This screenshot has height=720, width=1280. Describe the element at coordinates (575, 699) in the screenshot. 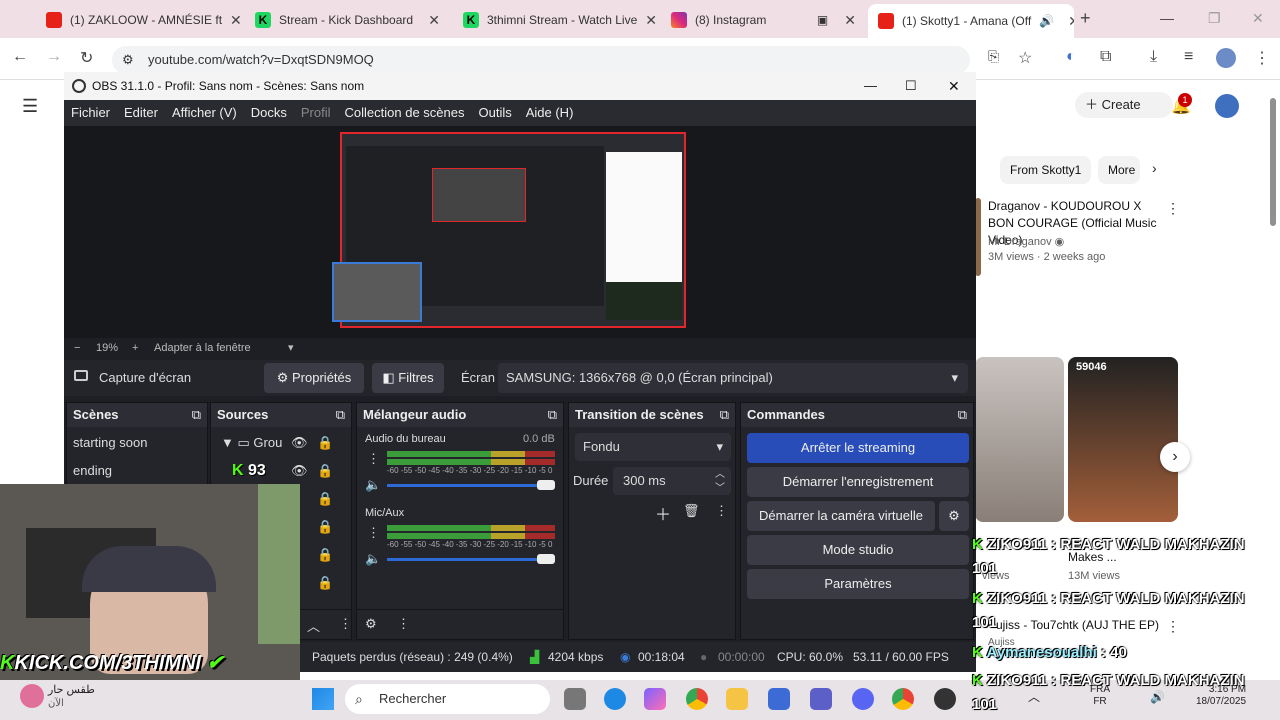

I see `task-view-icon` at that location.